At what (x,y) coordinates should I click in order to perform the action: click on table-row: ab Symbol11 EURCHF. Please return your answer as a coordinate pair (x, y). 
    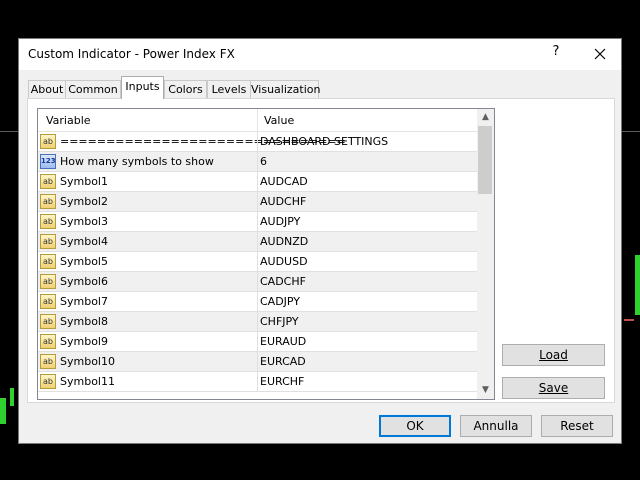
    Looking at the image, I should click on (257, 382).